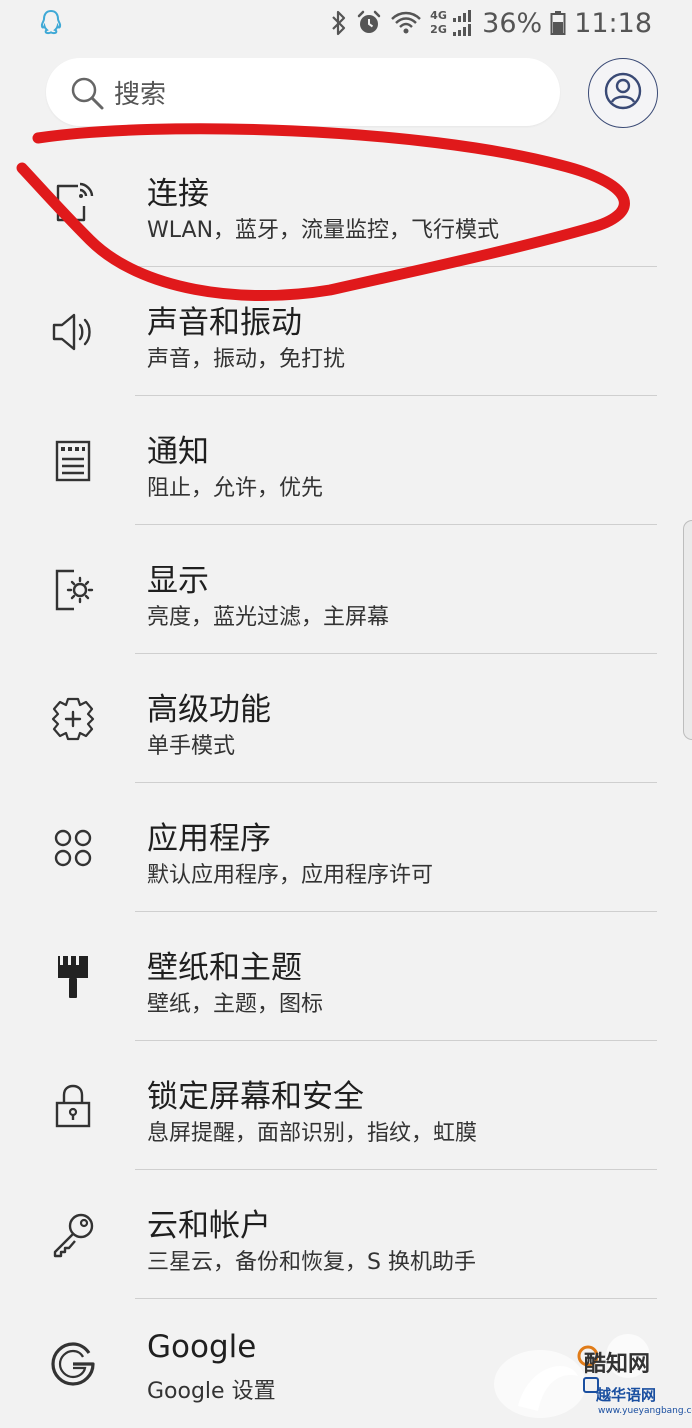  I want to click on clock: 11:18, so click(613, 23).